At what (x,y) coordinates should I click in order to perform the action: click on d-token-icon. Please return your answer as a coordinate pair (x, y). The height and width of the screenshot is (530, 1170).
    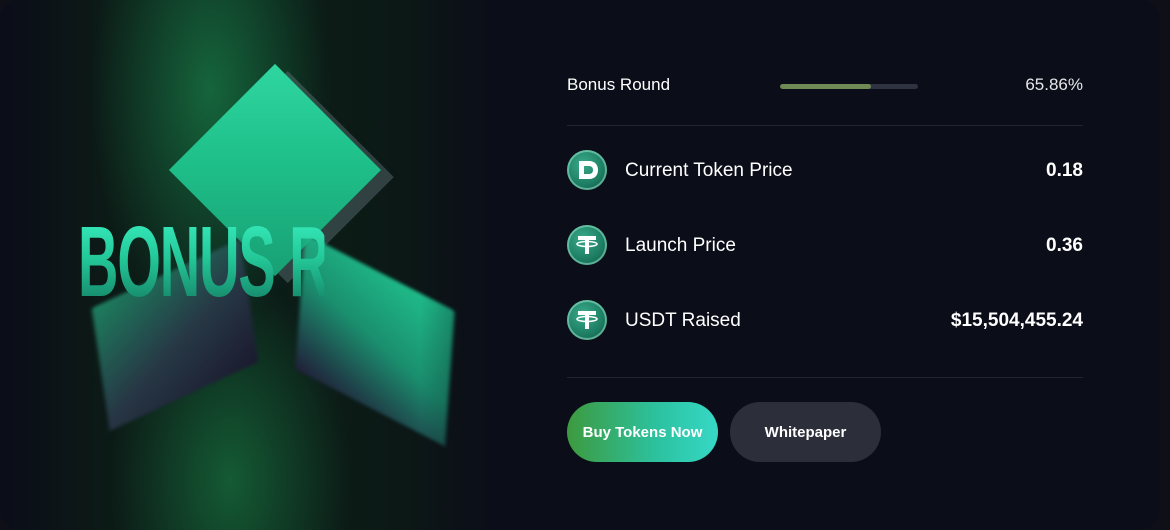
    Looking at the image, I should click on (587, 170).